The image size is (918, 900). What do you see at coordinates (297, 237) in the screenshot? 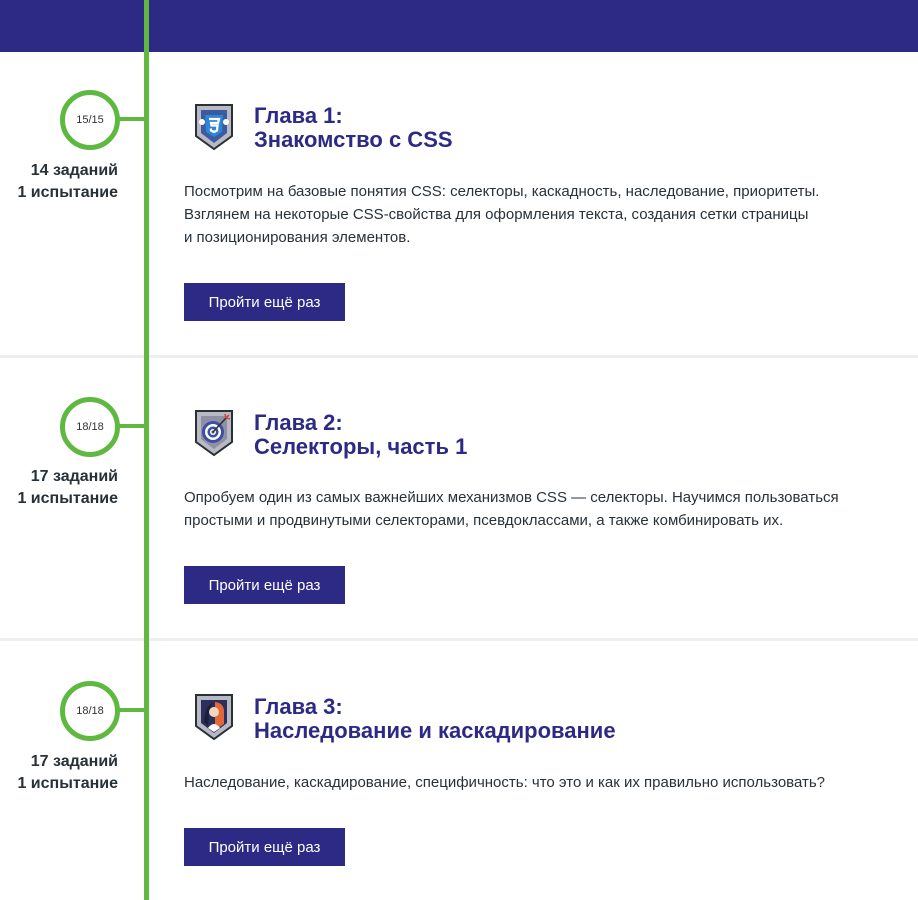
I see `description-line: и позиционирования элементов.` at bounding box center [297, 237].